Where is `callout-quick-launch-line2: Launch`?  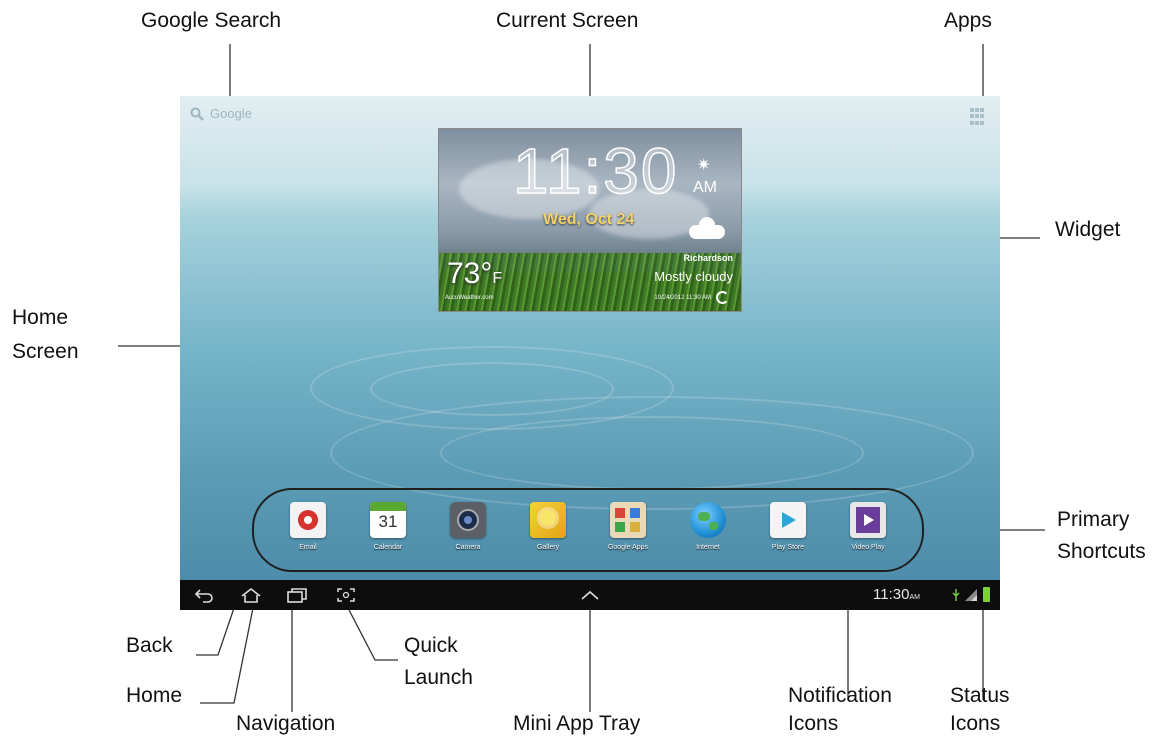 callout-quick-launch-line2: Launch is located at coordinates (438, 677).